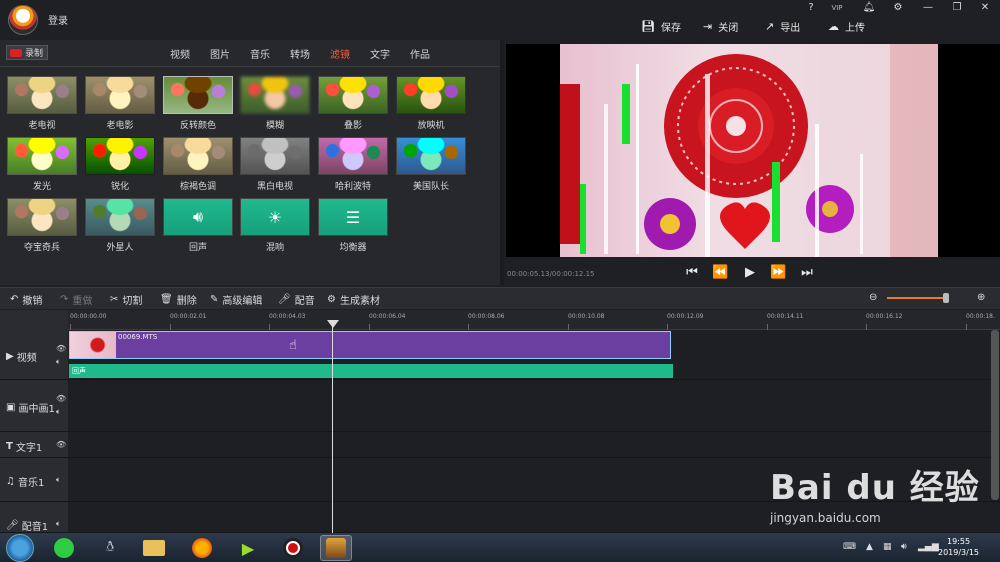 This screenshot has width=1000, height=562. Describe the element at coordinates (918, 298) in the screenshot. I see `zoom-slider-track` at that location.